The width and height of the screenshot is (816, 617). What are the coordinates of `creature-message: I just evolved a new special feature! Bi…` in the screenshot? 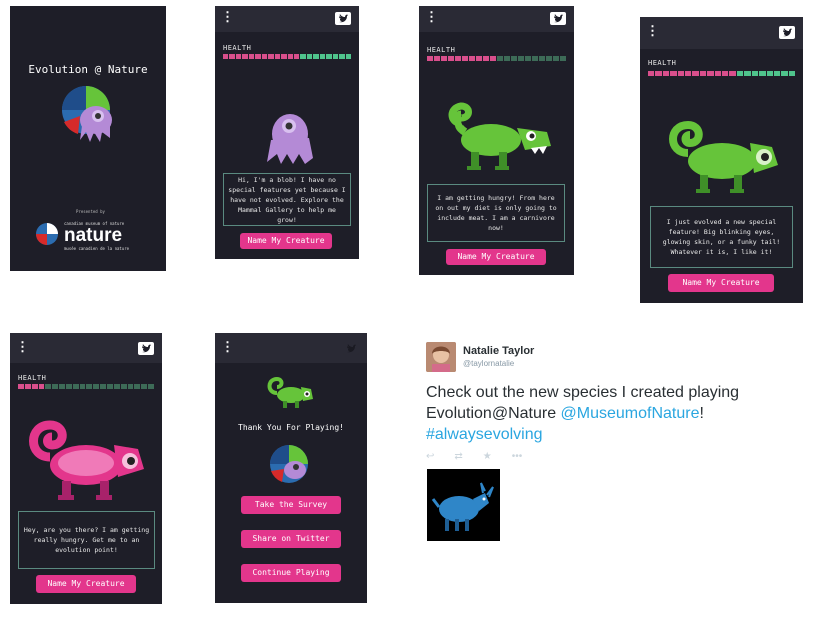 It's located at (721, 237).